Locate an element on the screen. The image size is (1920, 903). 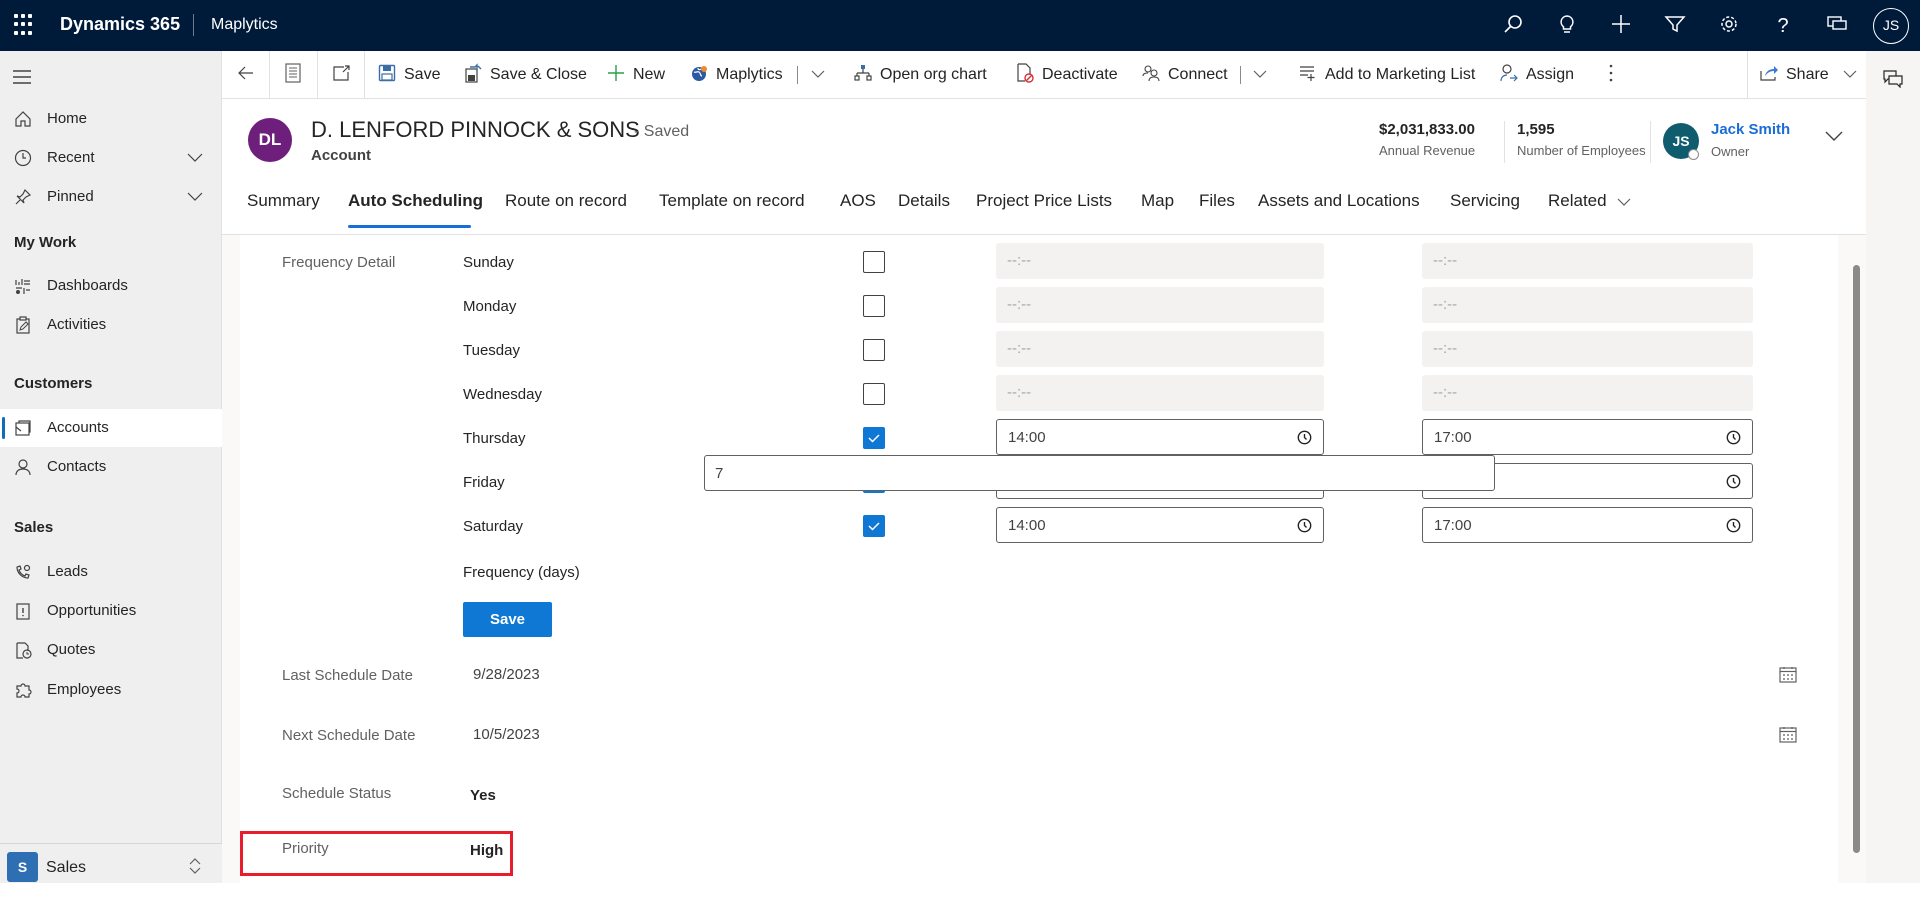
share-icon is located at coordinates (1769, 75).